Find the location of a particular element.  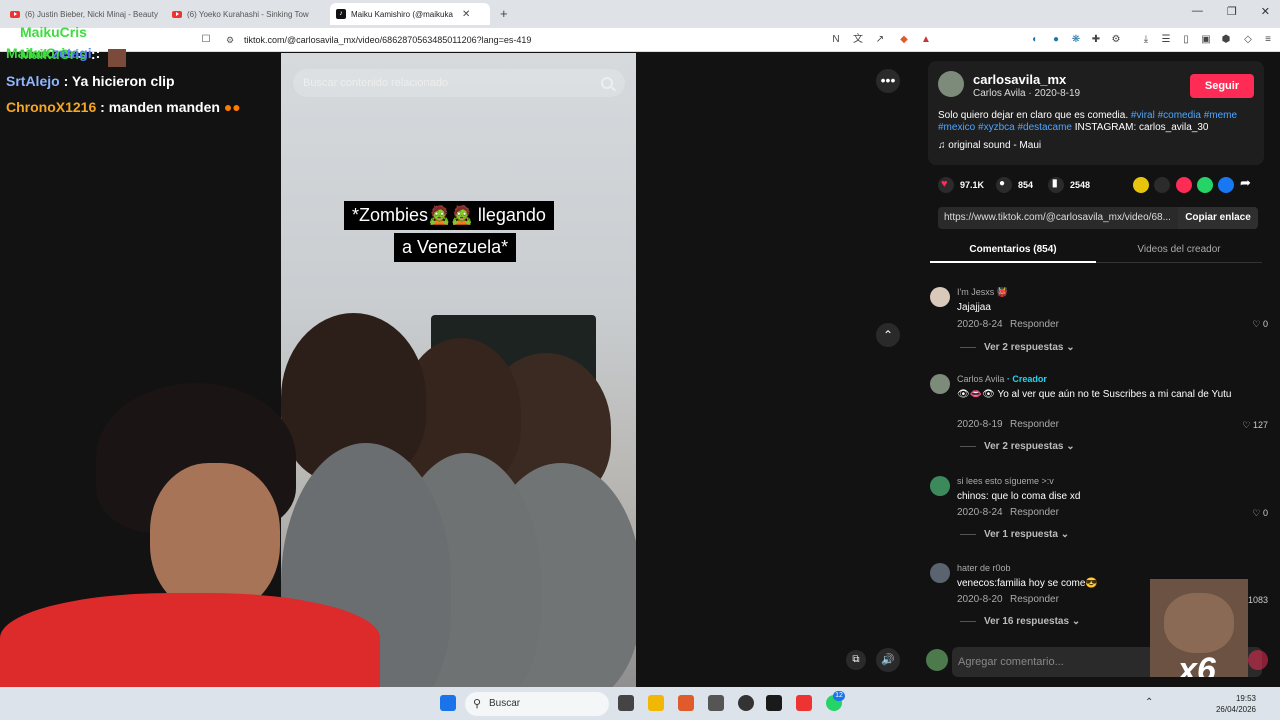

tab-justin-bieber: (6) Justin Bieber, Nicki Minaj - Beauty is located at coordinates (83, 14).